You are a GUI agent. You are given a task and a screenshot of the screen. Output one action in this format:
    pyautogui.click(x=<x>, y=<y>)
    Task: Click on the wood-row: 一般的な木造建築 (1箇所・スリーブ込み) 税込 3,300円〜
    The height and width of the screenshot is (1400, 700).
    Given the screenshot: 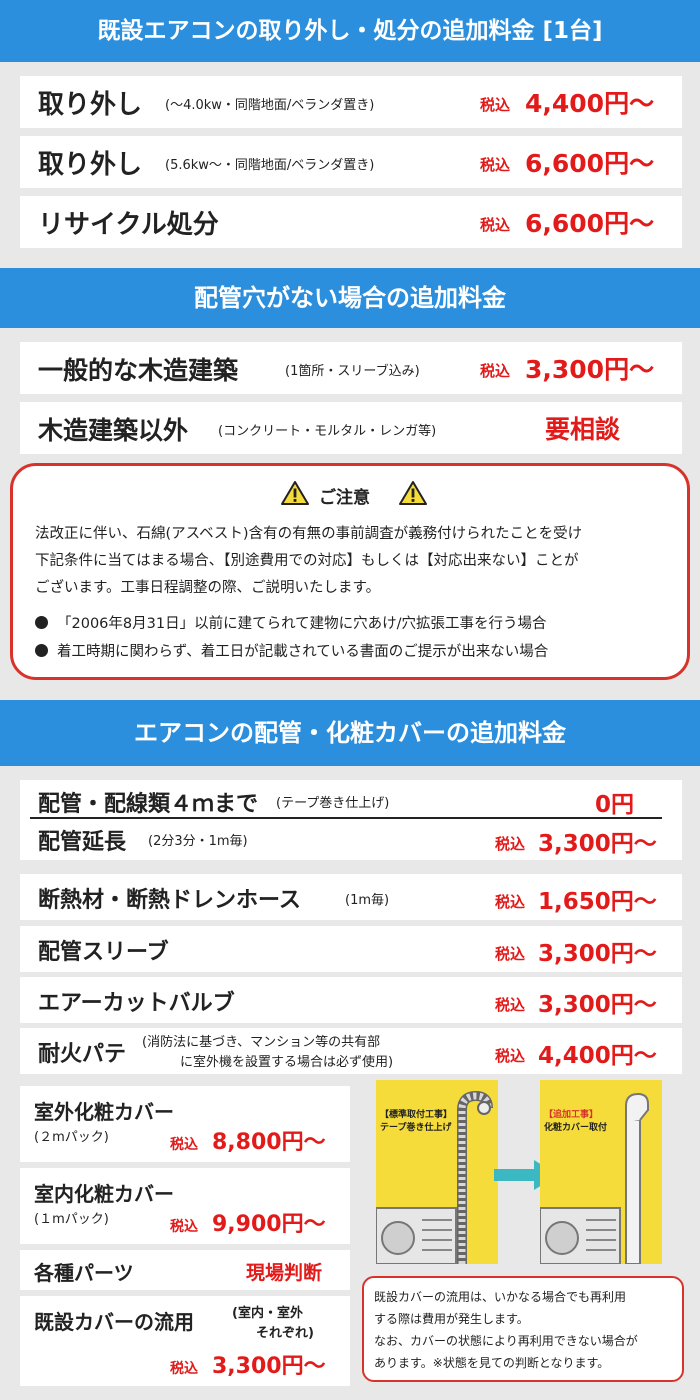 What is the action you would take?
    pyautogui.click(x=351, y=368)
    